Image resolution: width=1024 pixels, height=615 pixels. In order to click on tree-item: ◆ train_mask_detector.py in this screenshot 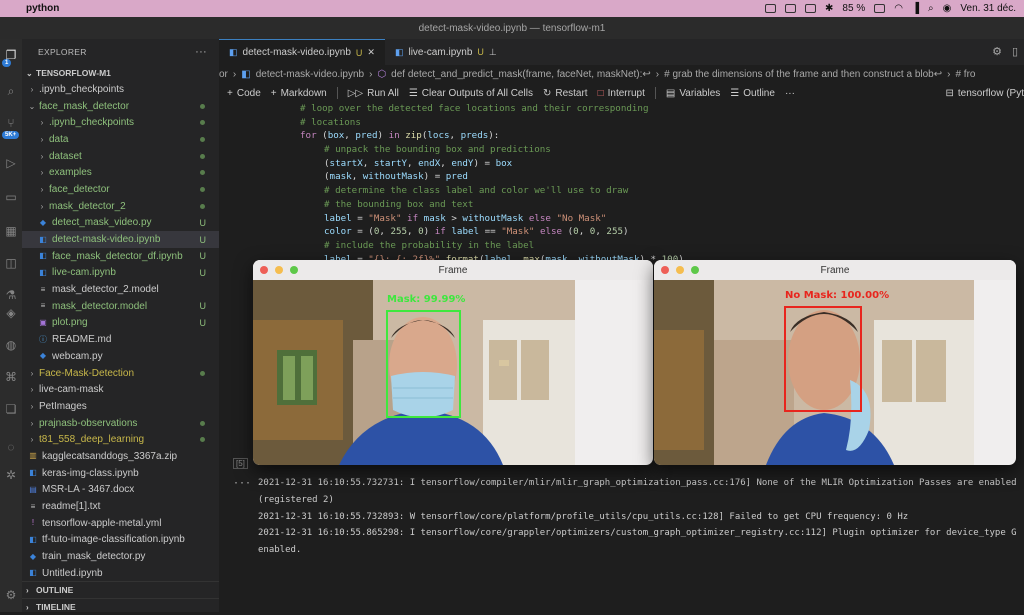, I will do `click(120, 556)`.